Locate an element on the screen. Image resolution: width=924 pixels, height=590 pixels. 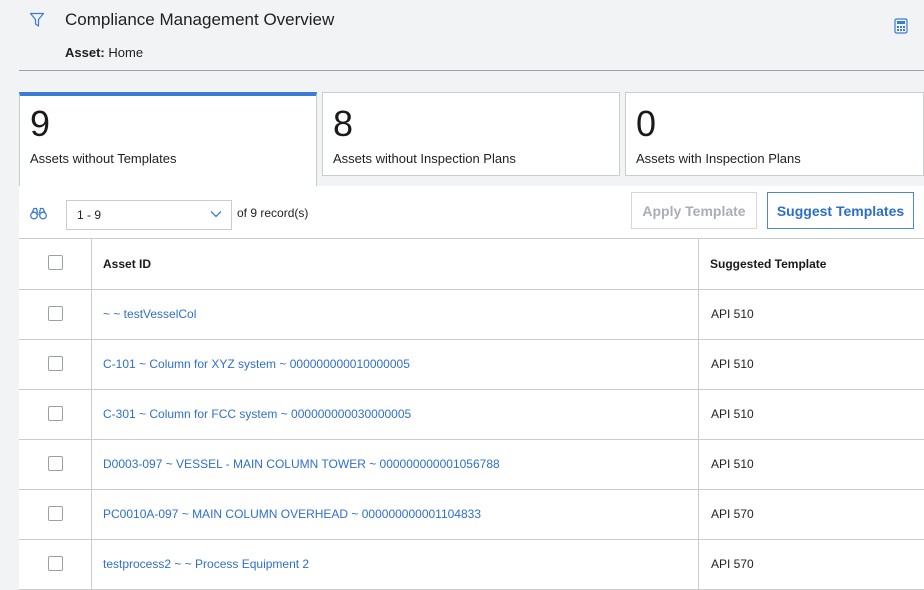
filter-icon is located at coordinates (37, 20).